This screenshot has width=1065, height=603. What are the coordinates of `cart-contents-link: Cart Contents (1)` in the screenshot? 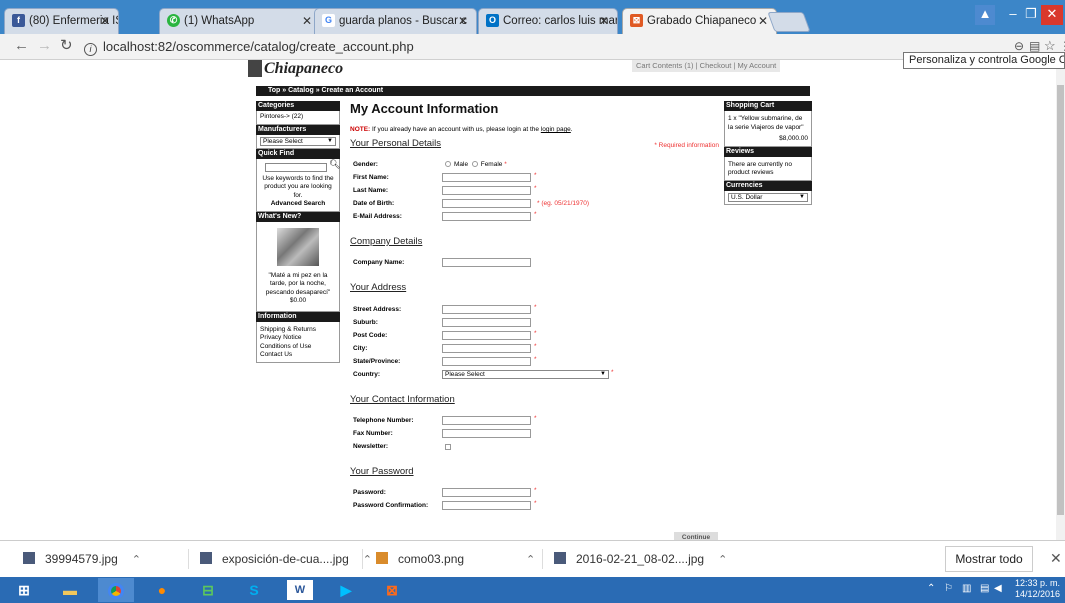 It's located at (665, 65).